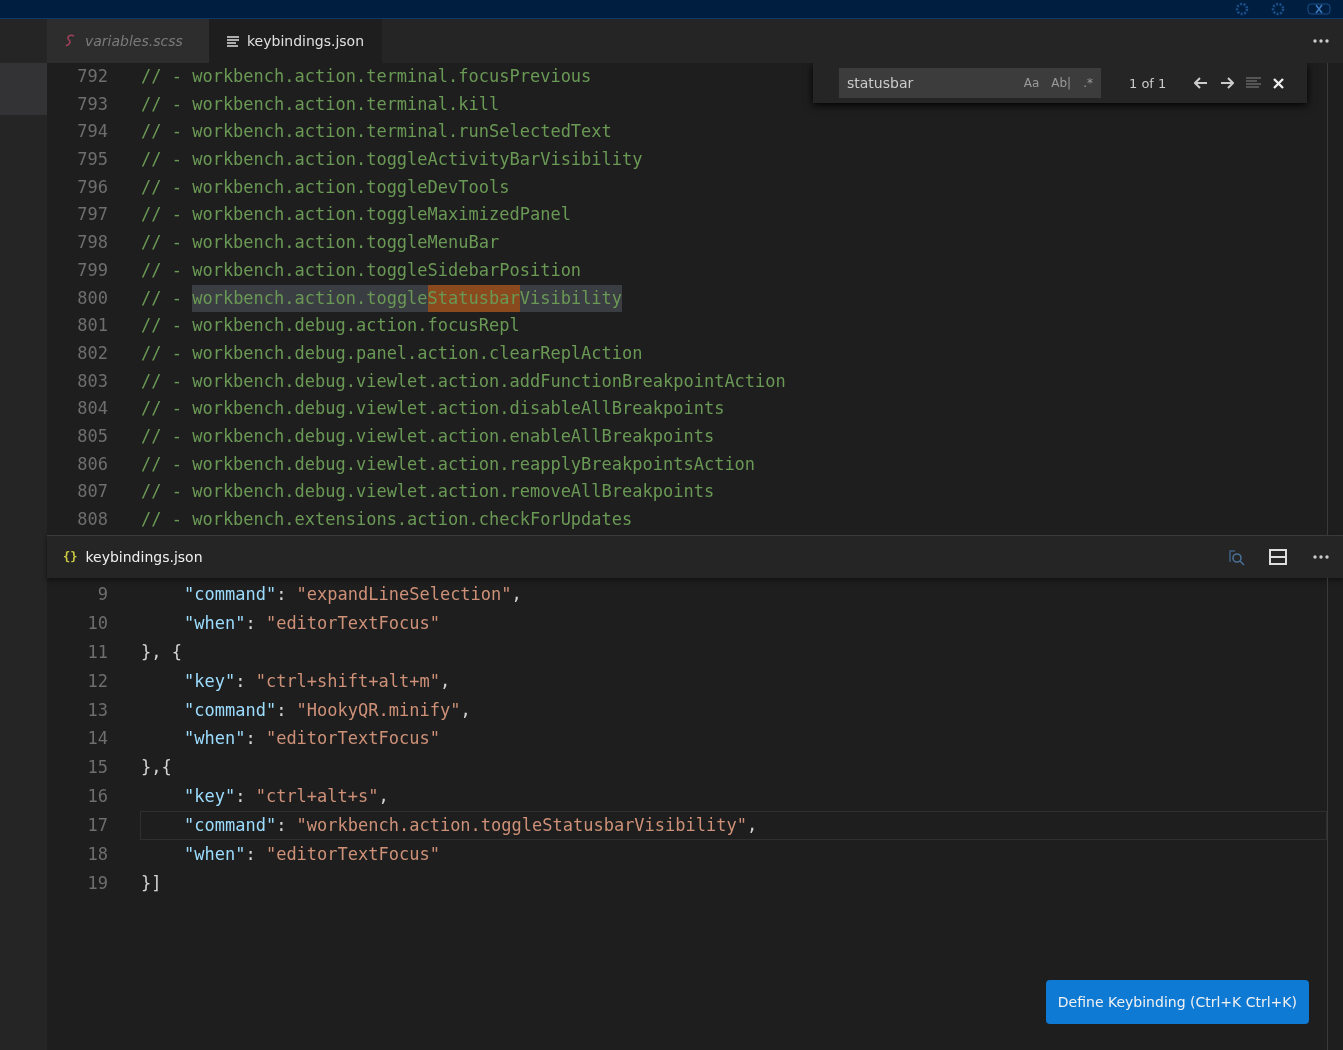 This screenshot has height=1050, width=1343. I want to click on line-number: 12, so click(97, 681).